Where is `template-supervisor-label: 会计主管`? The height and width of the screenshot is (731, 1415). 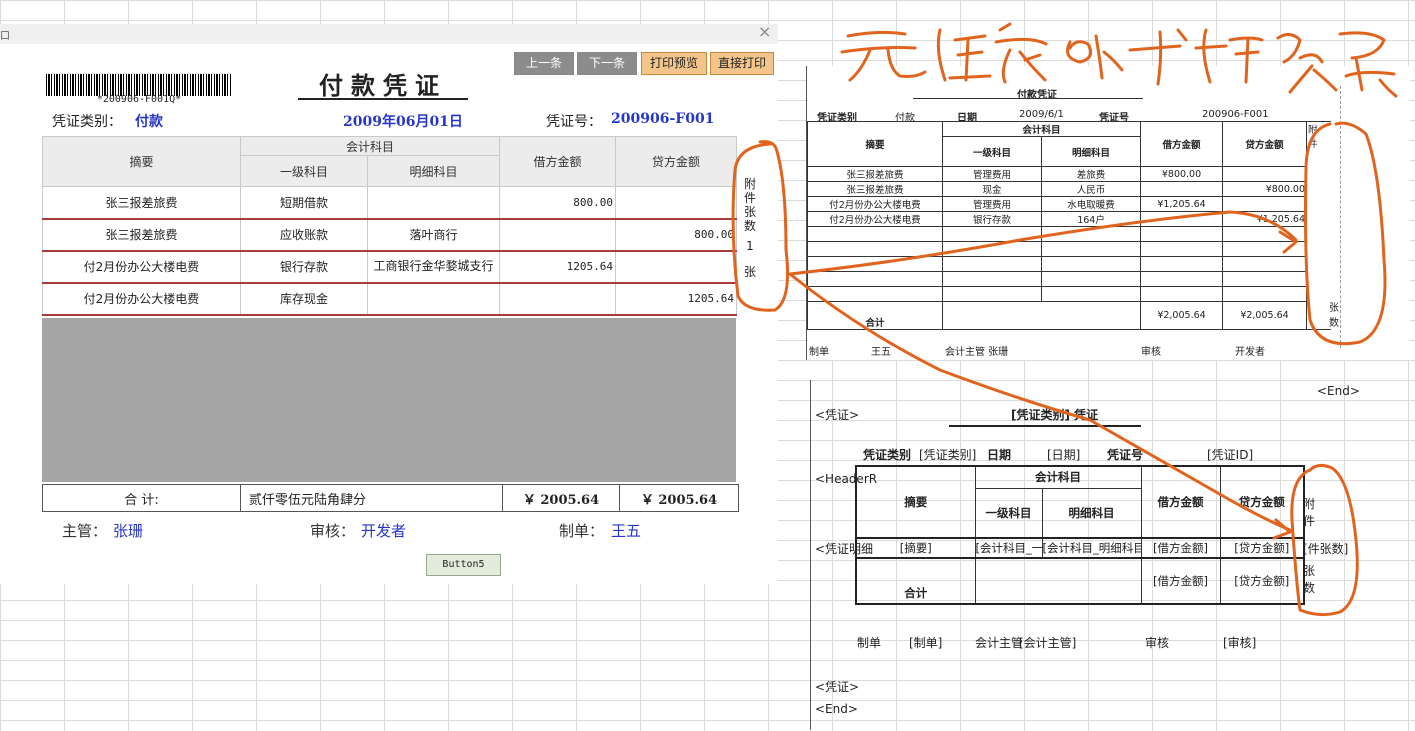
template-supervisor-label: 会计主管 is located at coordinates (999, 642).